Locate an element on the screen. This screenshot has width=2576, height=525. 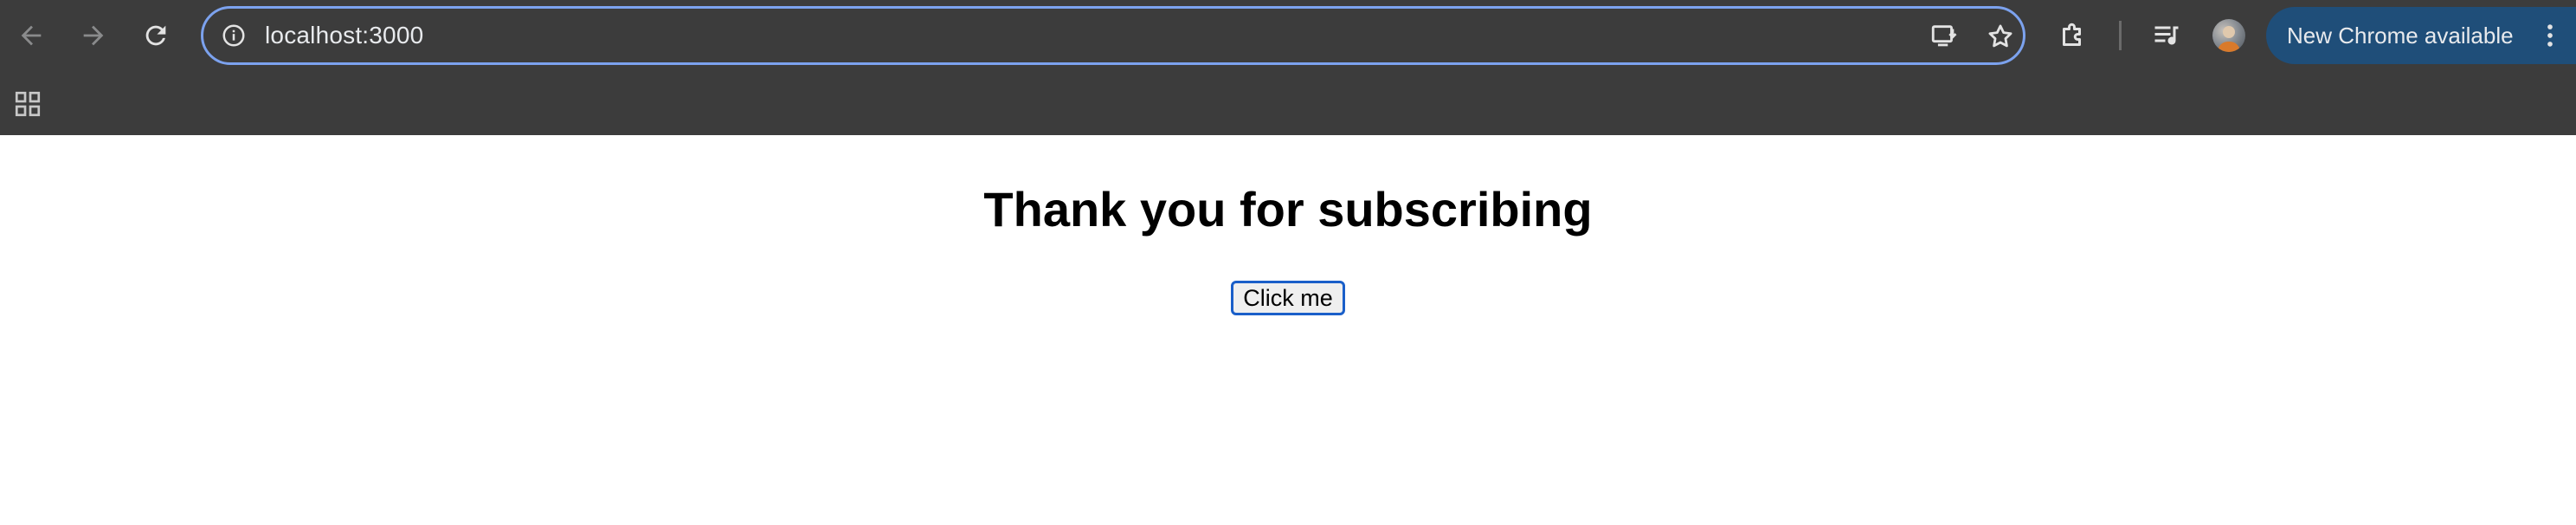
forward-button is located at coordinates (93, 35).